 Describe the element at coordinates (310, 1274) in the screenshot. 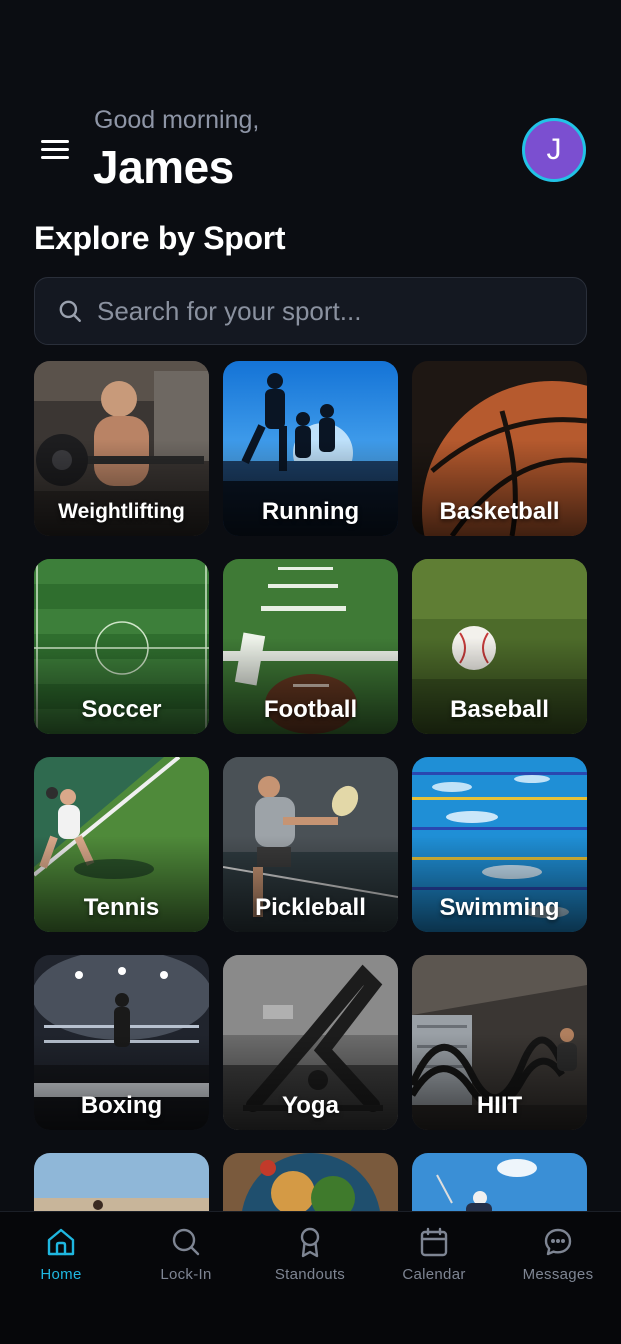

I see `tab-label: Standouts` at that location.